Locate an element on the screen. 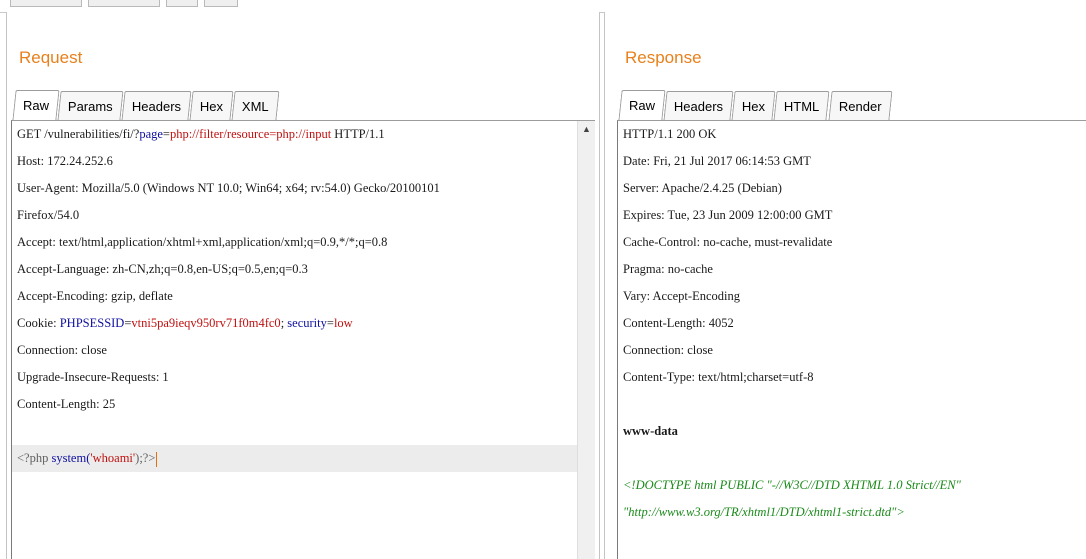 The image size is (1086, 559). response-header-line: Content-Type: text/html;charset=utf-8 is located at coordinates (718, 377).